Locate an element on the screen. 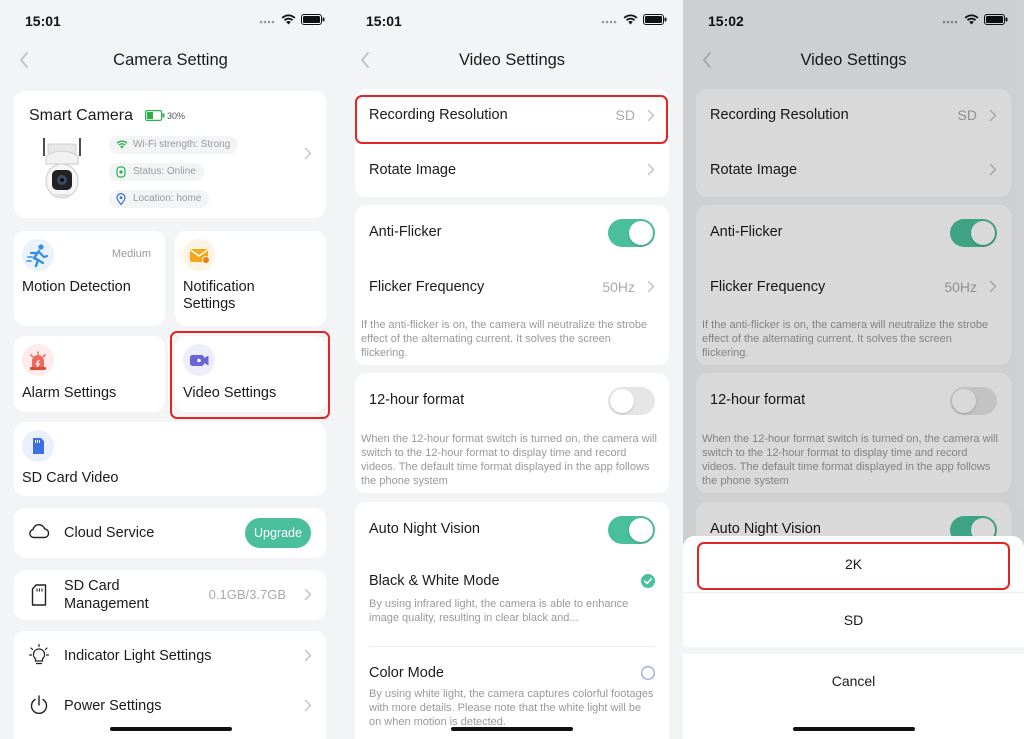 Image resolution: width=1024 pixels, height=739 pixels. sd-card-video-label: SD Card Video is located at coordinates (70, 478).